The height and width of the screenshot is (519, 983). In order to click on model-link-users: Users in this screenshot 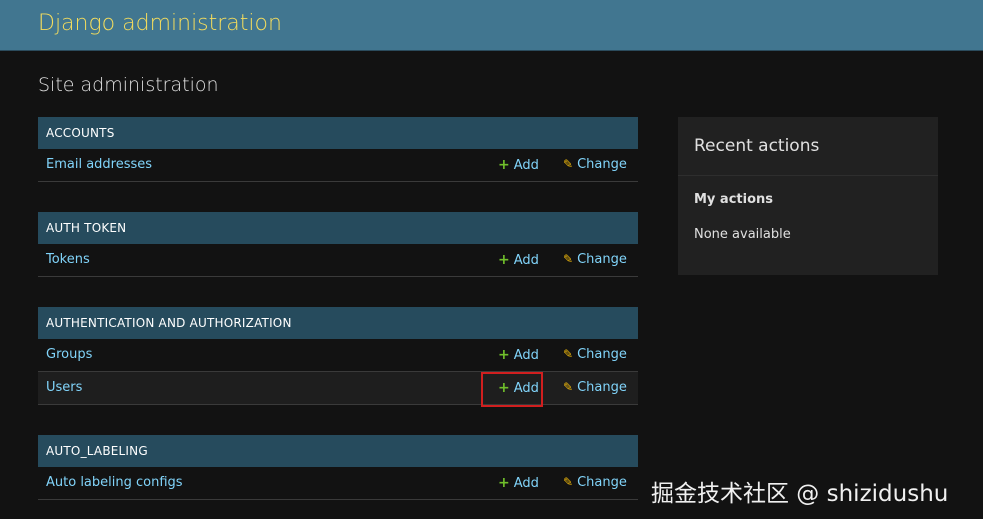, I will do `click(64, 387)`.